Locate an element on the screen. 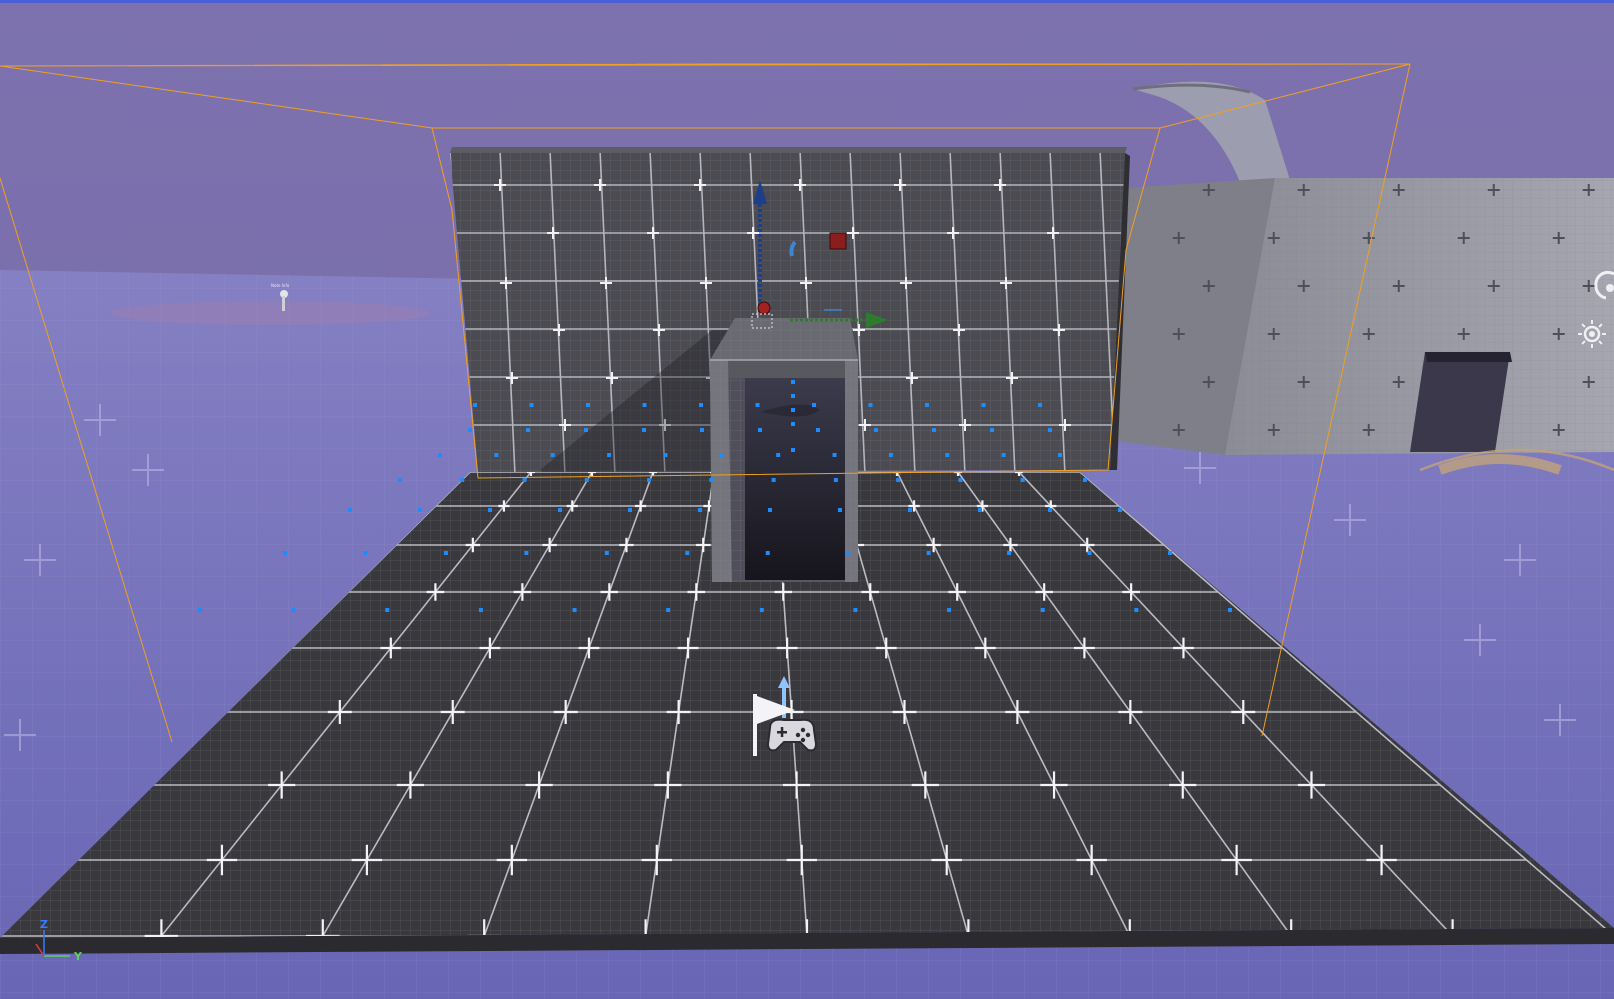 The width and height of the screenshot is (1614, 999). viewport-top-edge is located at coordinates (807, 1).